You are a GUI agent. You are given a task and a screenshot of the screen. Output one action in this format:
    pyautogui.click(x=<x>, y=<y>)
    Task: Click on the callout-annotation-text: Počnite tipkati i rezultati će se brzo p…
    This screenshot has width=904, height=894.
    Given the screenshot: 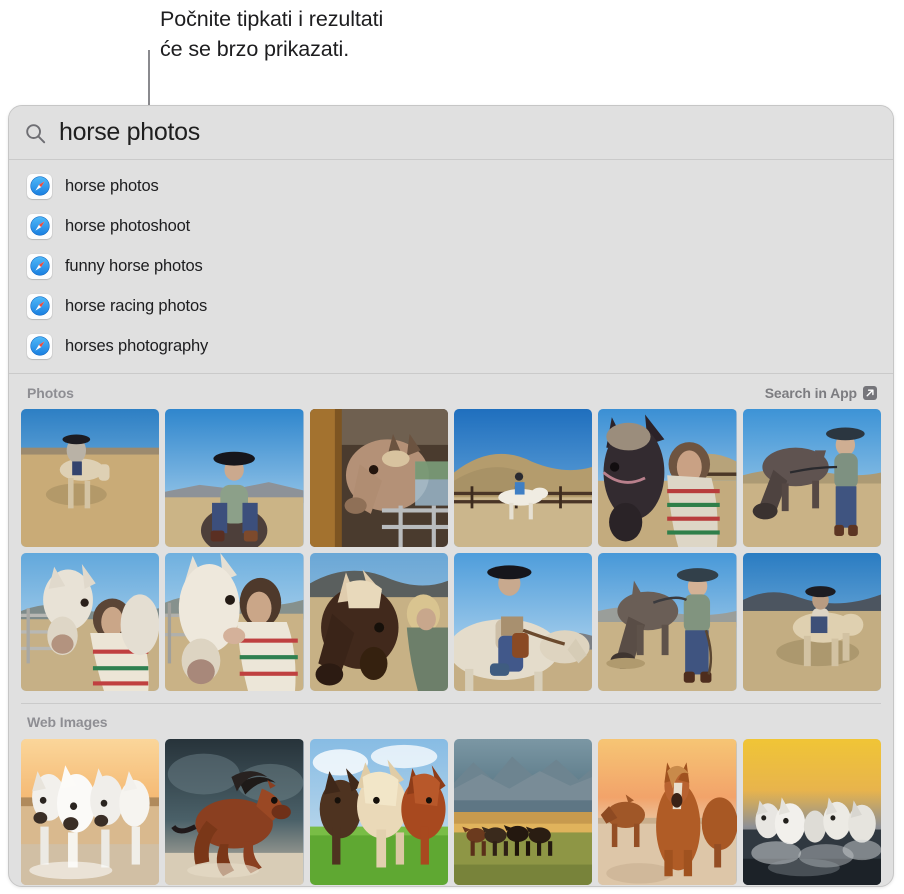 What is the action you would take?
    pyautogui.click(x=272, y=34)
    